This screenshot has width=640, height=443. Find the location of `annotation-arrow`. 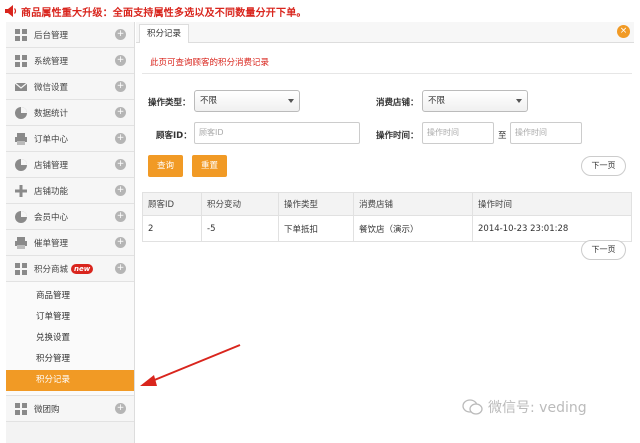

annotation-arrow is located at coordinates (190, 365).